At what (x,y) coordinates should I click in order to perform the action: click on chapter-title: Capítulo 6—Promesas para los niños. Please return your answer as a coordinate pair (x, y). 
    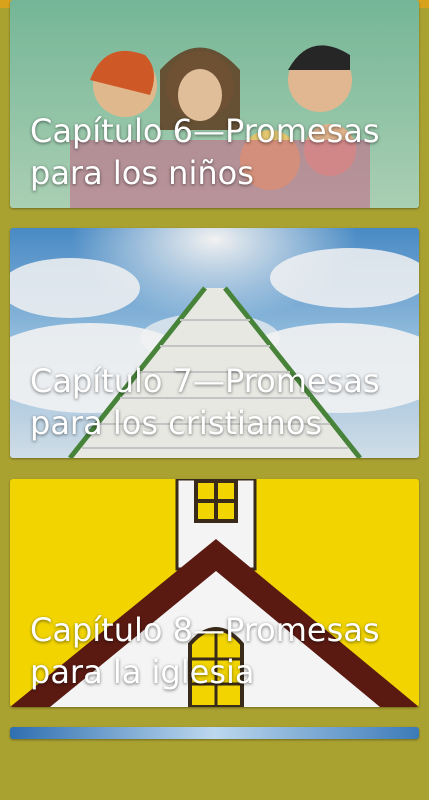
    Looking at the image, I should click on (219, 152).